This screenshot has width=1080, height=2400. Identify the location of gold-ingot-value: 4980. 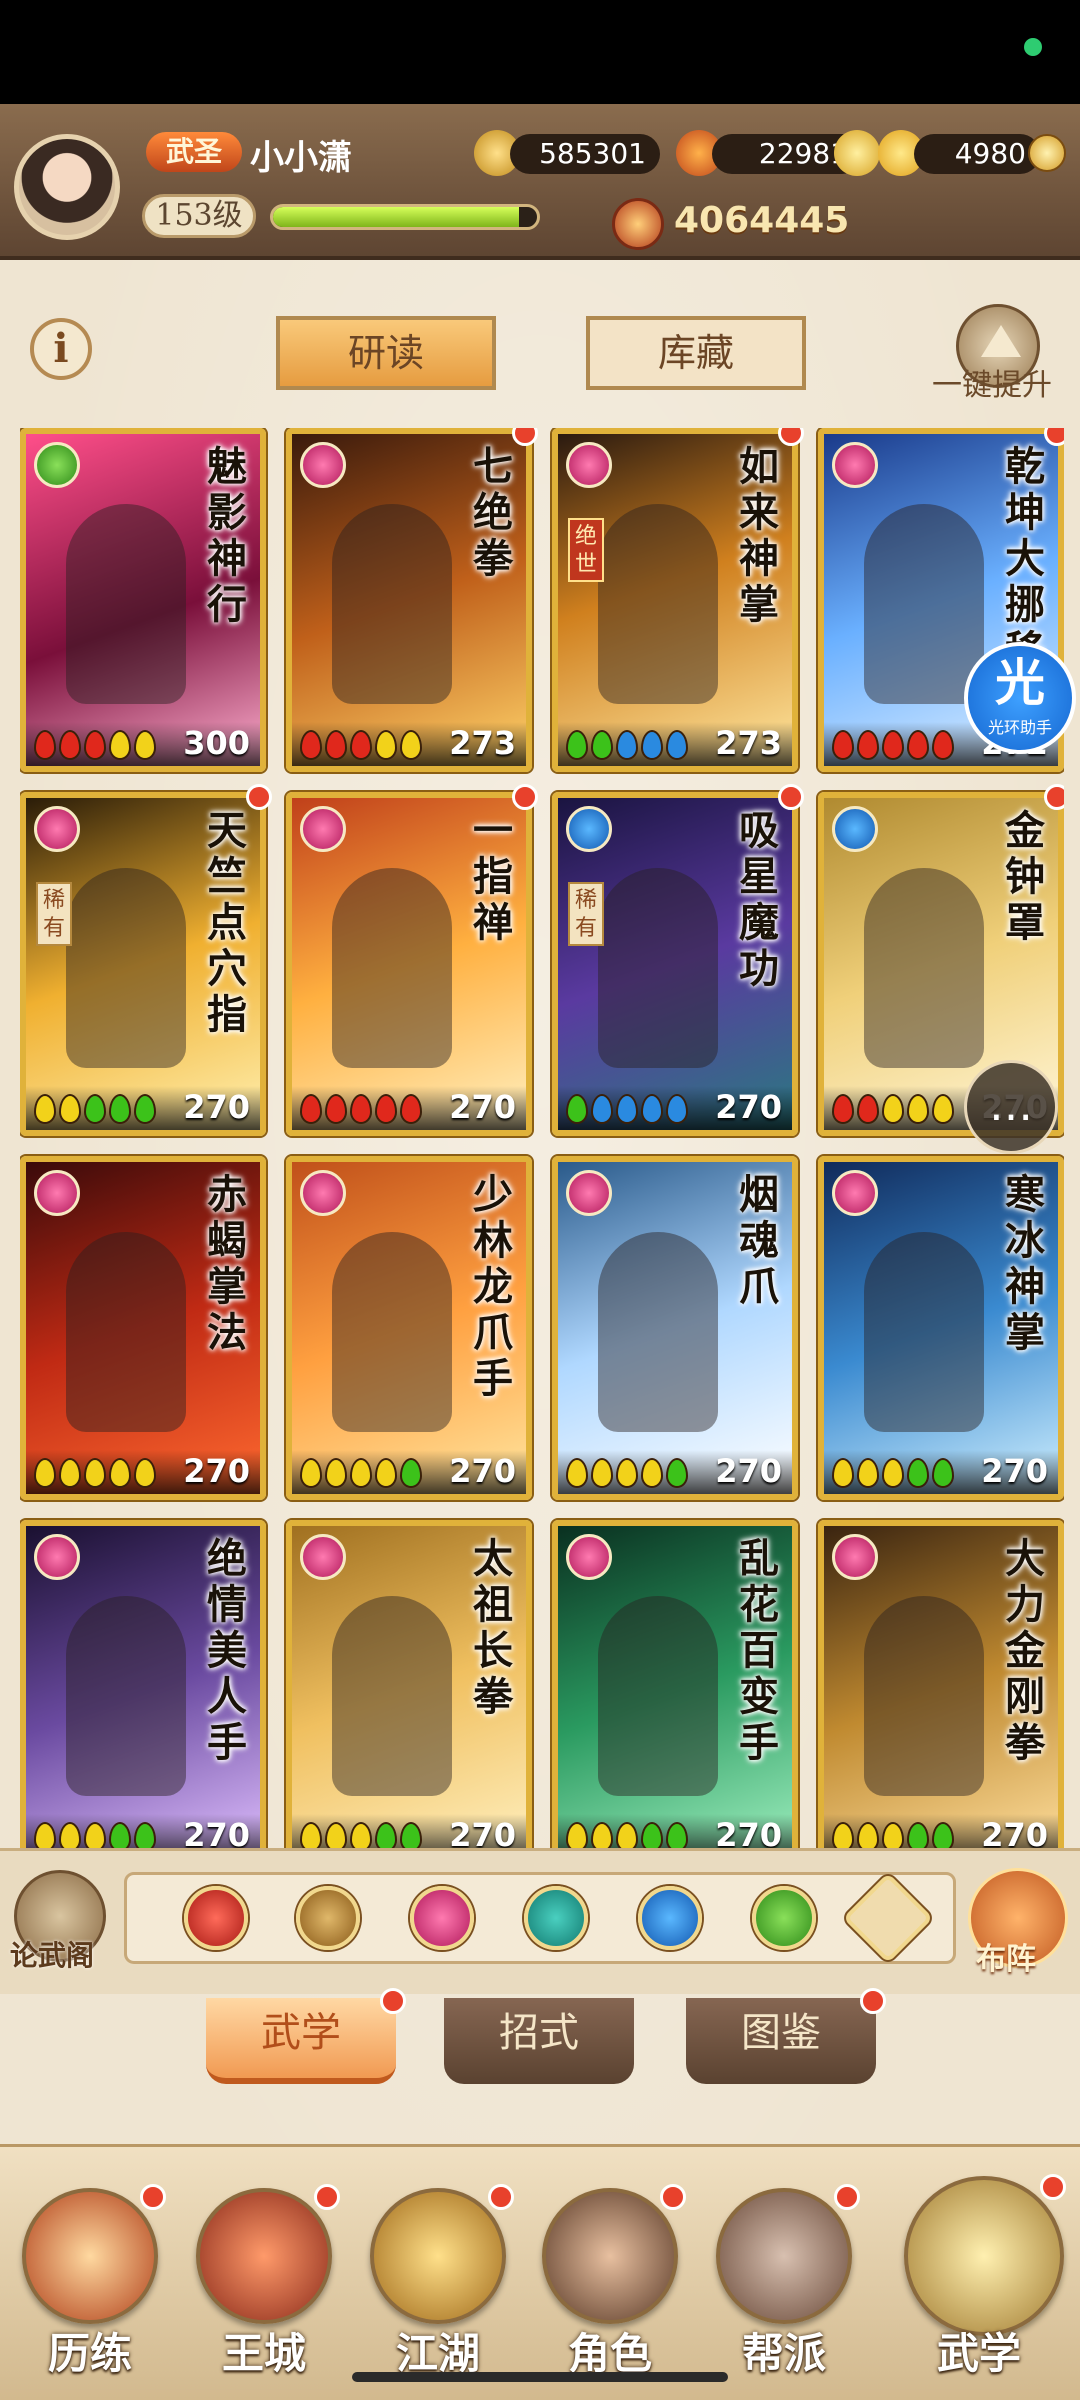
(977, 154).